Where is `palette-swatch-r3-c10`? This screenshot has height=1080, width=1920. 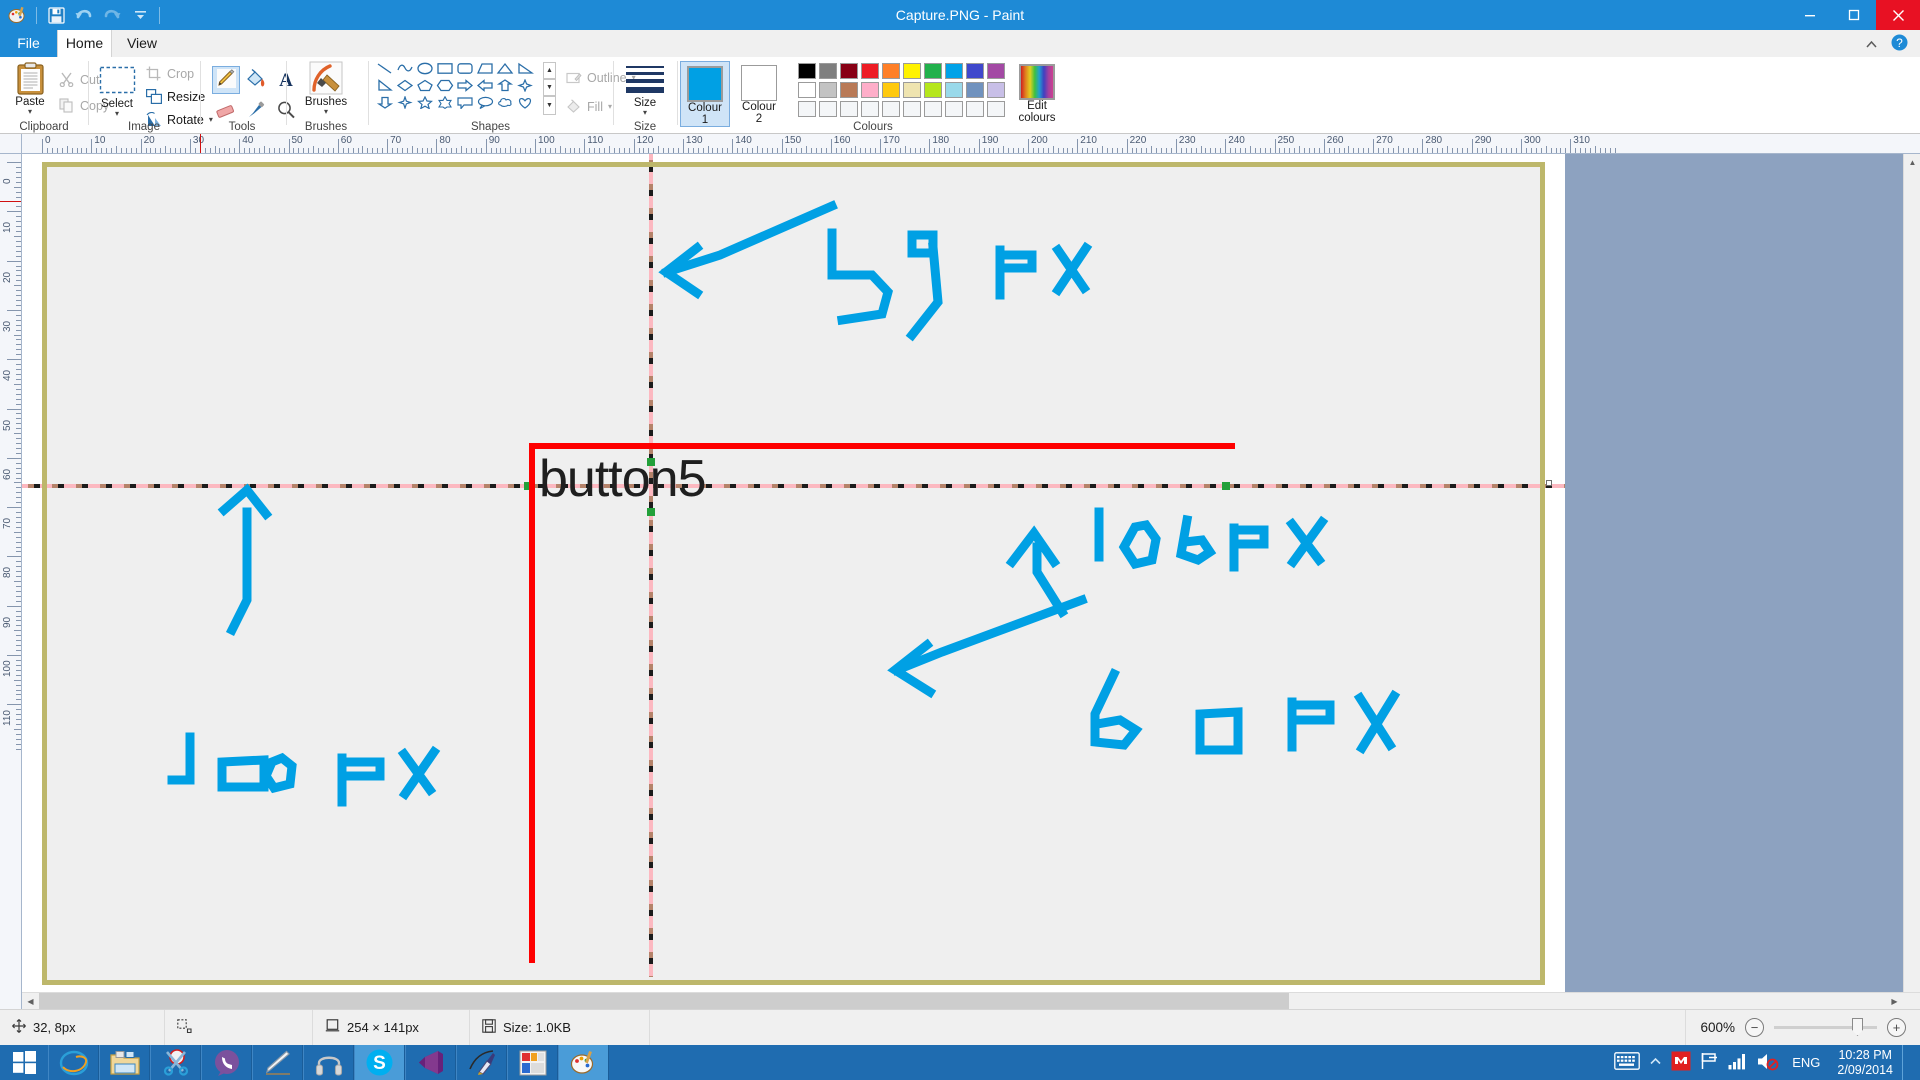
palette-swatch-r3-c10 is located at coordinates (996, 109).